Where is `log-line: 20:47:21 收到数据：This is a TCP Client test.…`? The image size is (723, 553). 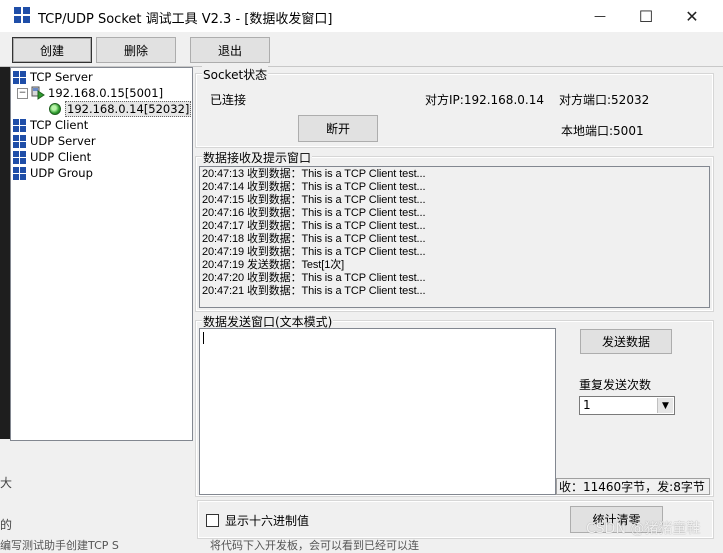 log-line: 20:47:21 收到数据：This is a TCP Client test.… is located at coordinates (314, 291).